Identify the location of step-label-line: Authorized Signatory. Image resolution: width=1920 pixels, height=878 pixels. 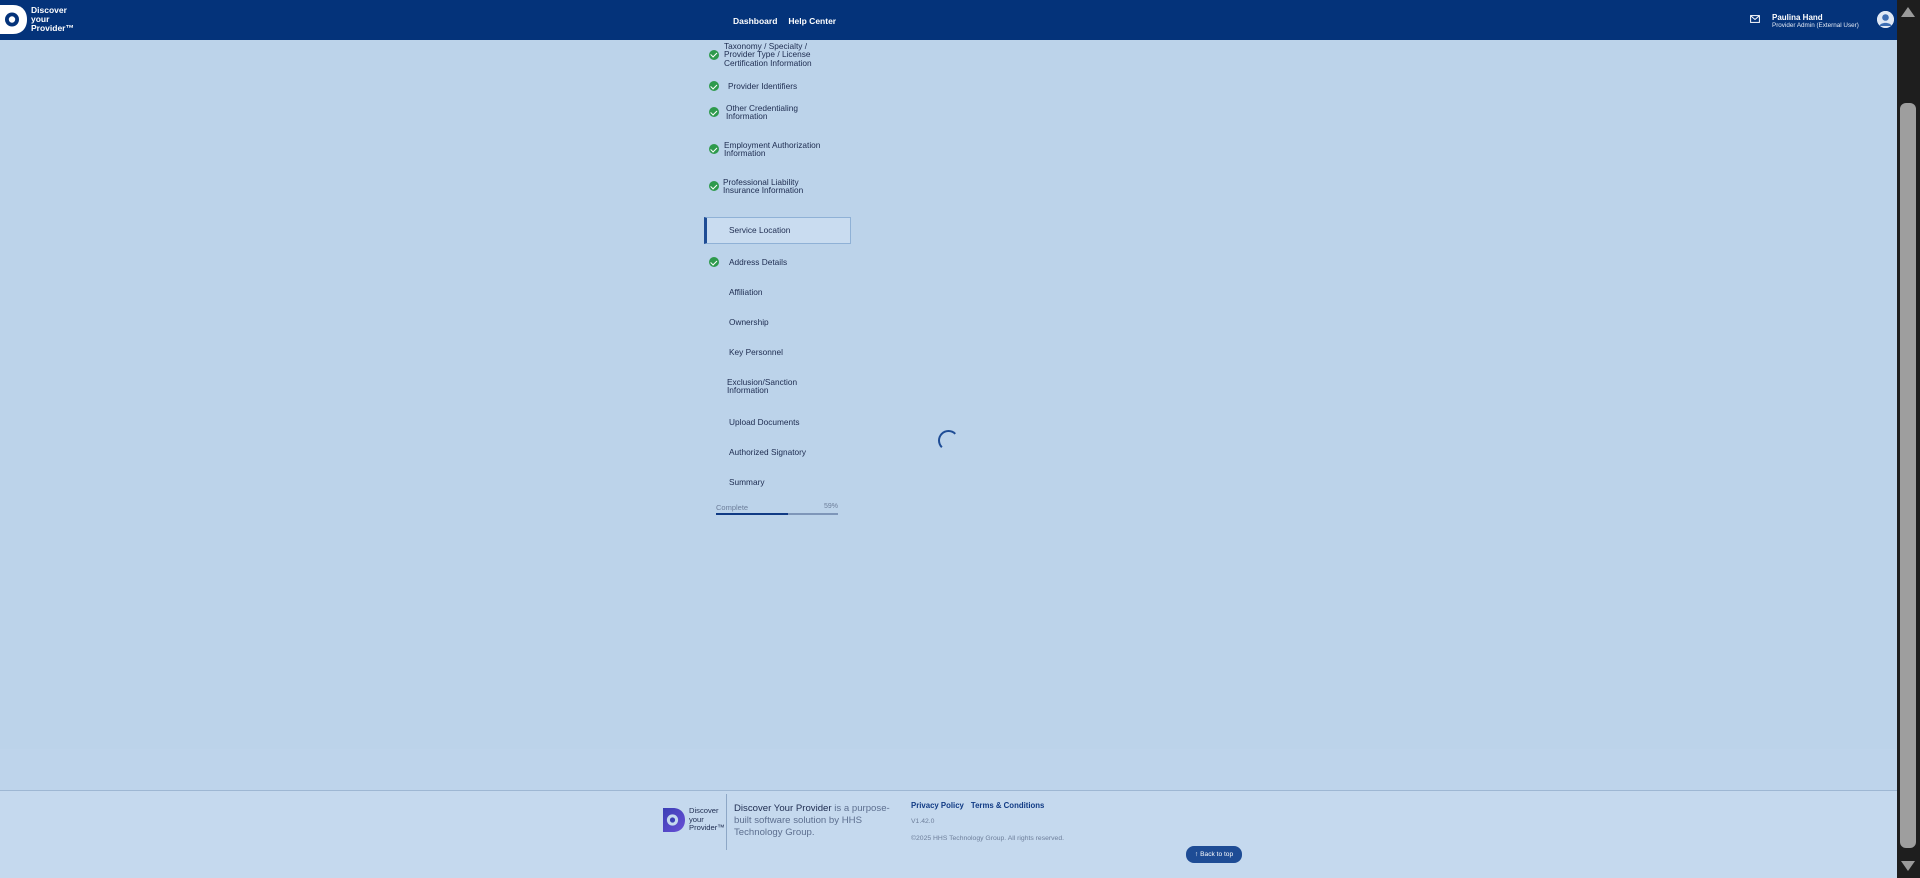
(768, 451).